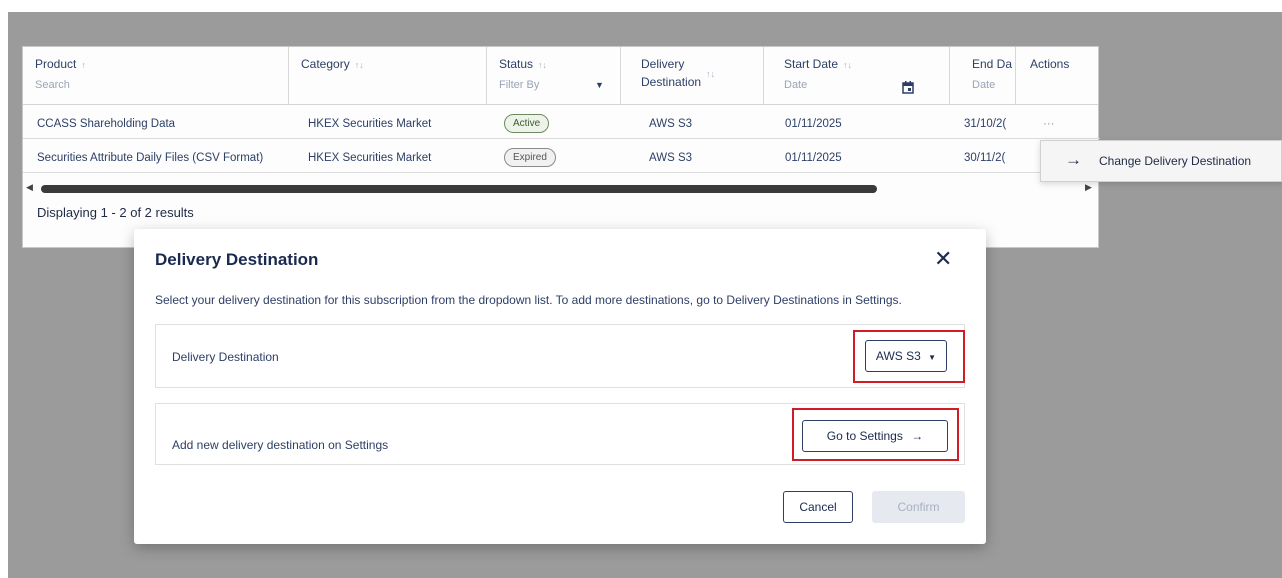 The image size is (1282, 578). I want to click on column-delivery-destination: Delivery Destination ↑↓, so click(692, 76).